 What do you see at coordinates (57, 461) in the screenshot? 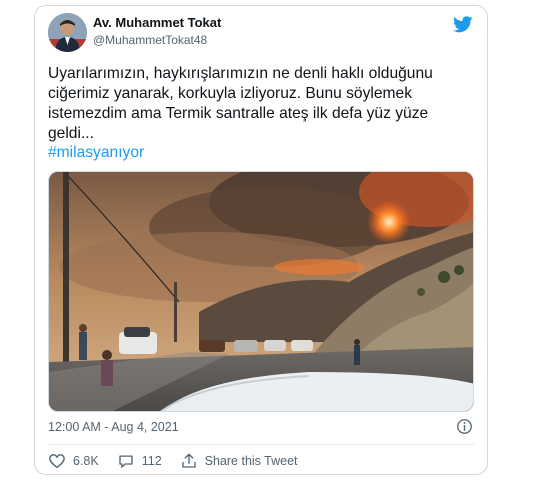
I see `heart-icon` at bounding box center [57, 461].